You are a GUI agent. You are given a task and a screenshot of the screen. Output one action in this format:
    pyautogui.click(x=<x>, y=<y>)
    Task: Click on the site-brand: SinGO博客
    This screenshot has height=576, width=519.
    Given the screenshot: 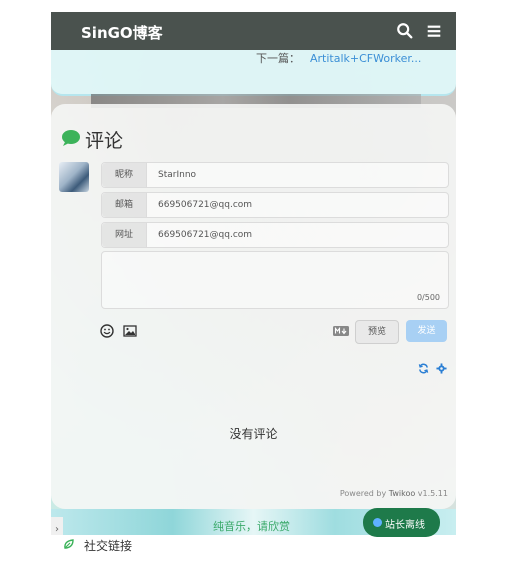 What is the action you would take?
    pyautogui.click(x=122, y=32)
    